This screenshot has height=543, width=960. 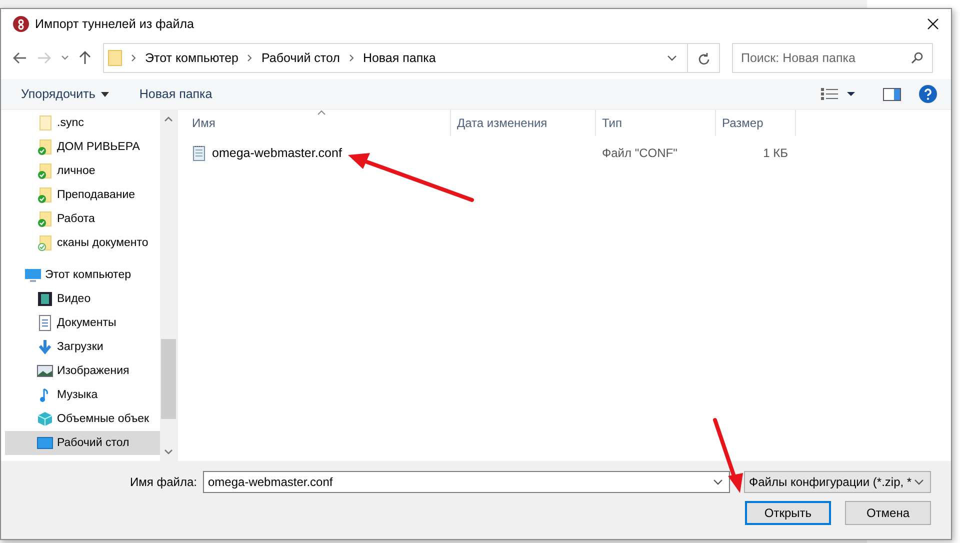 I want to click on filename-label: Имя файла:, so click(x=163, y=482).